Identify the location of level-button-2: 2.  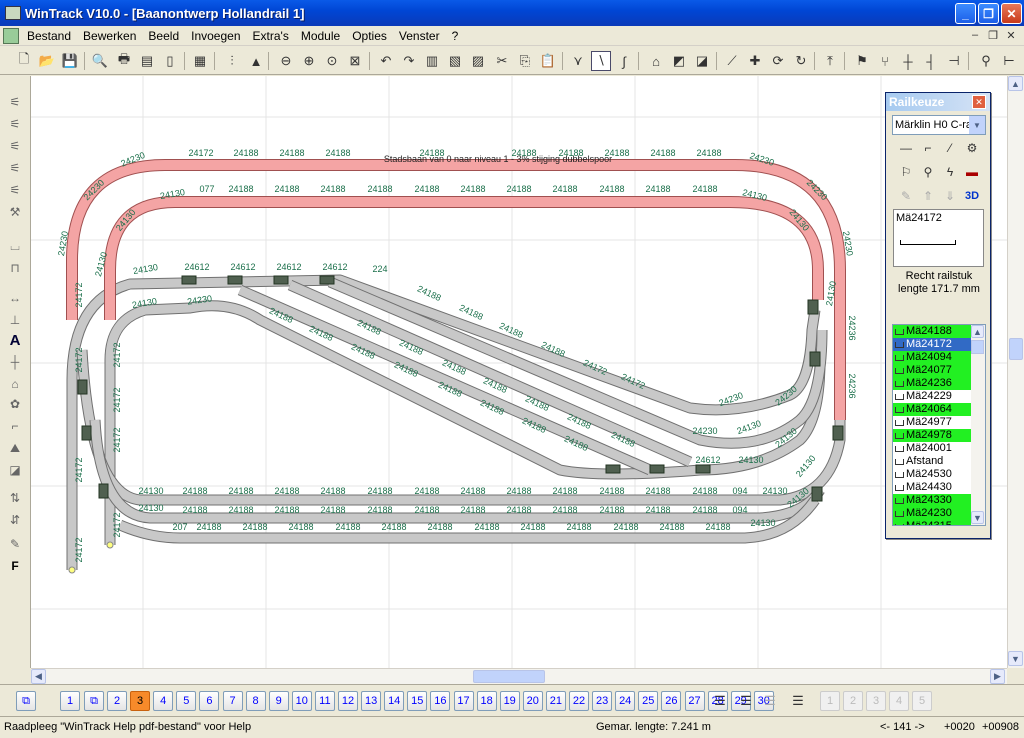
(117, 701).